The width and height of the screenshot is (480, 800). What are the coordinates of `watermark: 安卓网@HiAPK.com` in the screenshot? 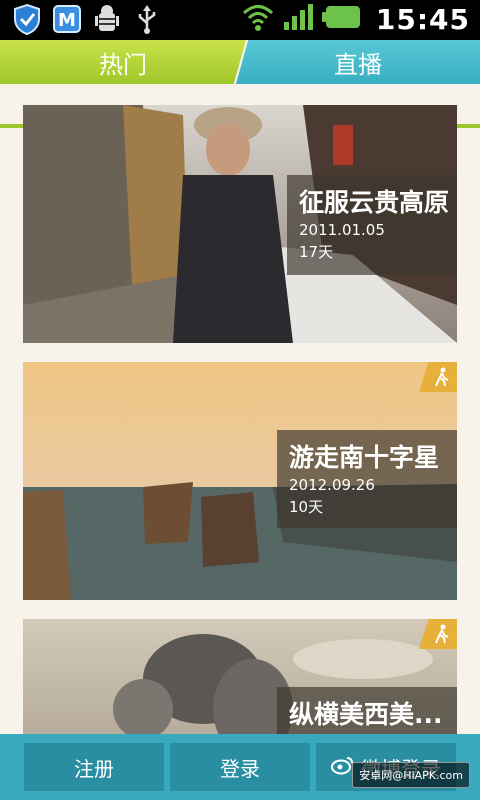 It's located at (411, 775).